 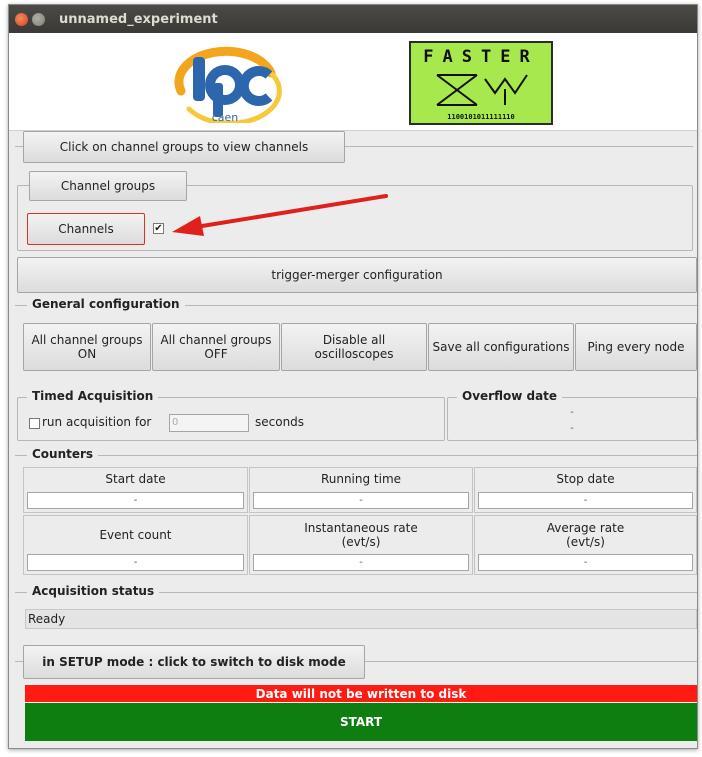 What do you see at coordinates (38, 19) in the screenshot?
I see `minimize-window-button` at bounding box center [38, 19].